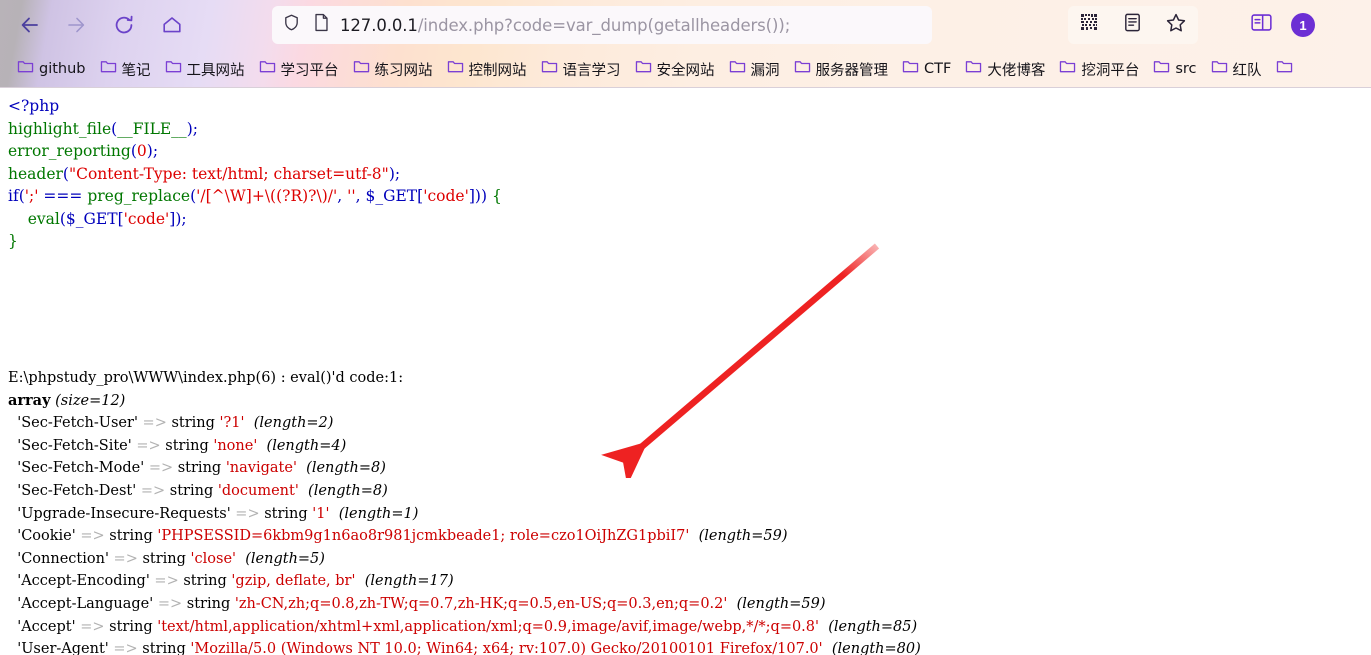 The width and height of the screenshot is (1371, 655). What do you see at coordinates (69, 151) in the screenshot?
I see `php-token: error_reporting` at bounding box center [69, 151].